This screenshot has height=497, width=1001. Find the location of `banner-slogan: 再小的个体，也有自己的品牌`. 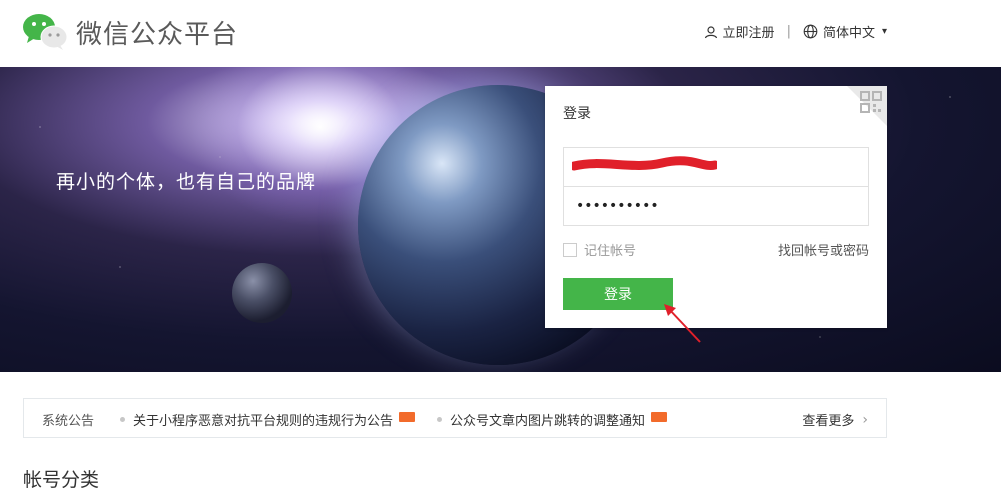

banner-slogan: 再小的个体，也有自己的品牌 is located at coordinates (186, 182).